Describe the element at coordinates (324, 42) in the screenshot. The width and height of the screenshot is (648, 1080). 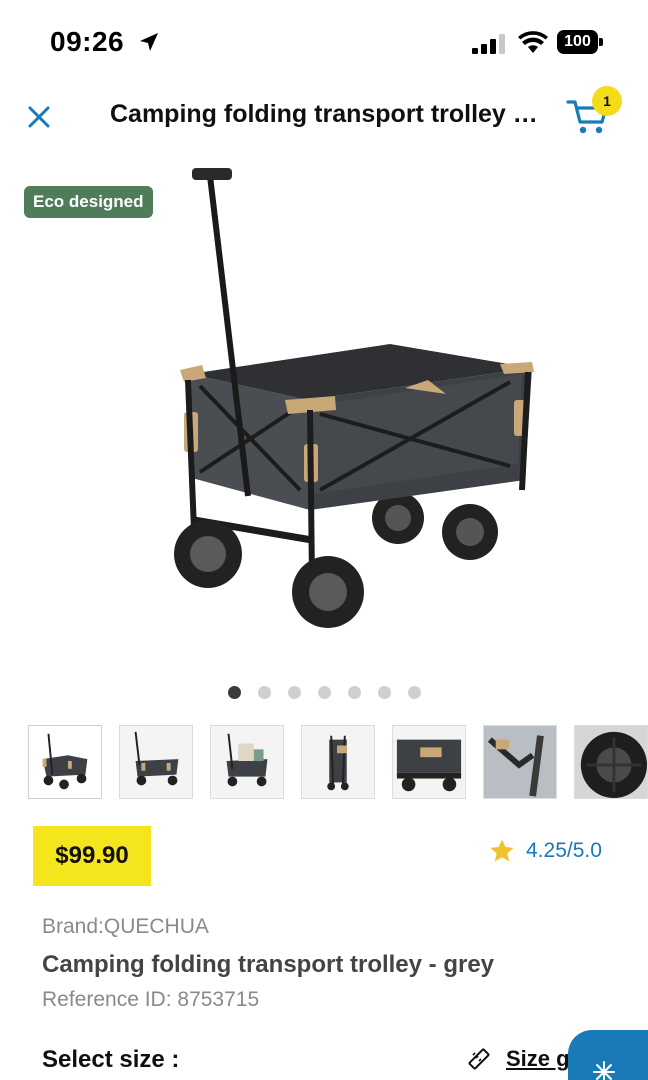
I see `status-bar: 09:26 100` at that location.